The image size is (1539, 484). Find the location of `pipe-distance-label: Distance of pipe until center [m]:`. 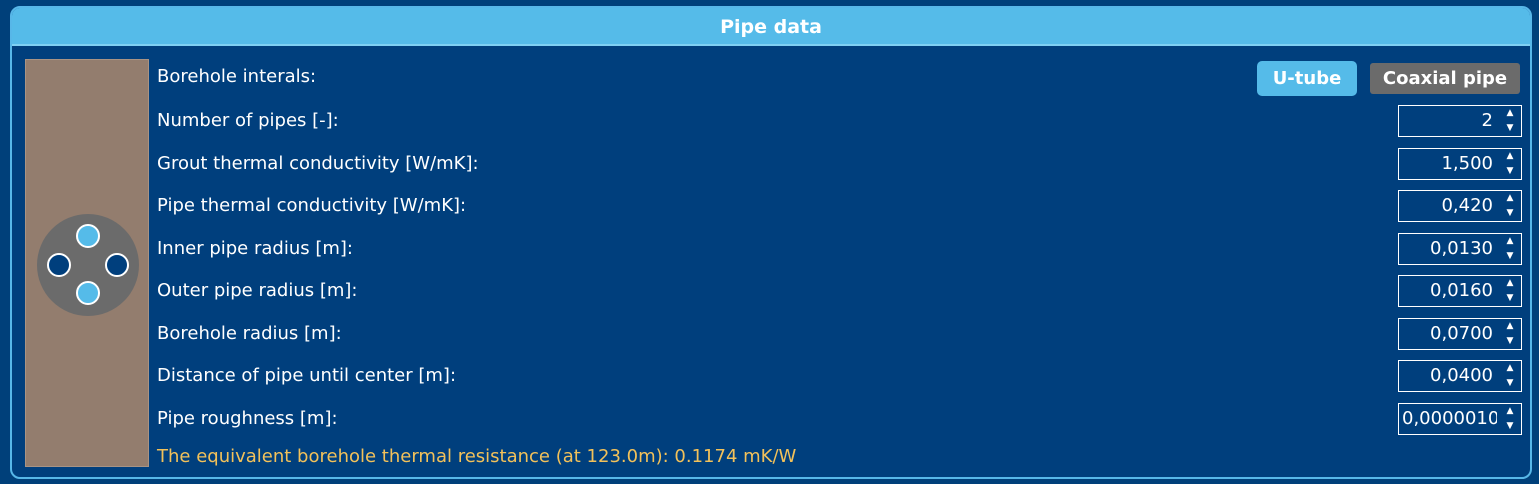

pipe-distance-label: Distance of pipe until center [m]: is located at coordinates (307, 375).